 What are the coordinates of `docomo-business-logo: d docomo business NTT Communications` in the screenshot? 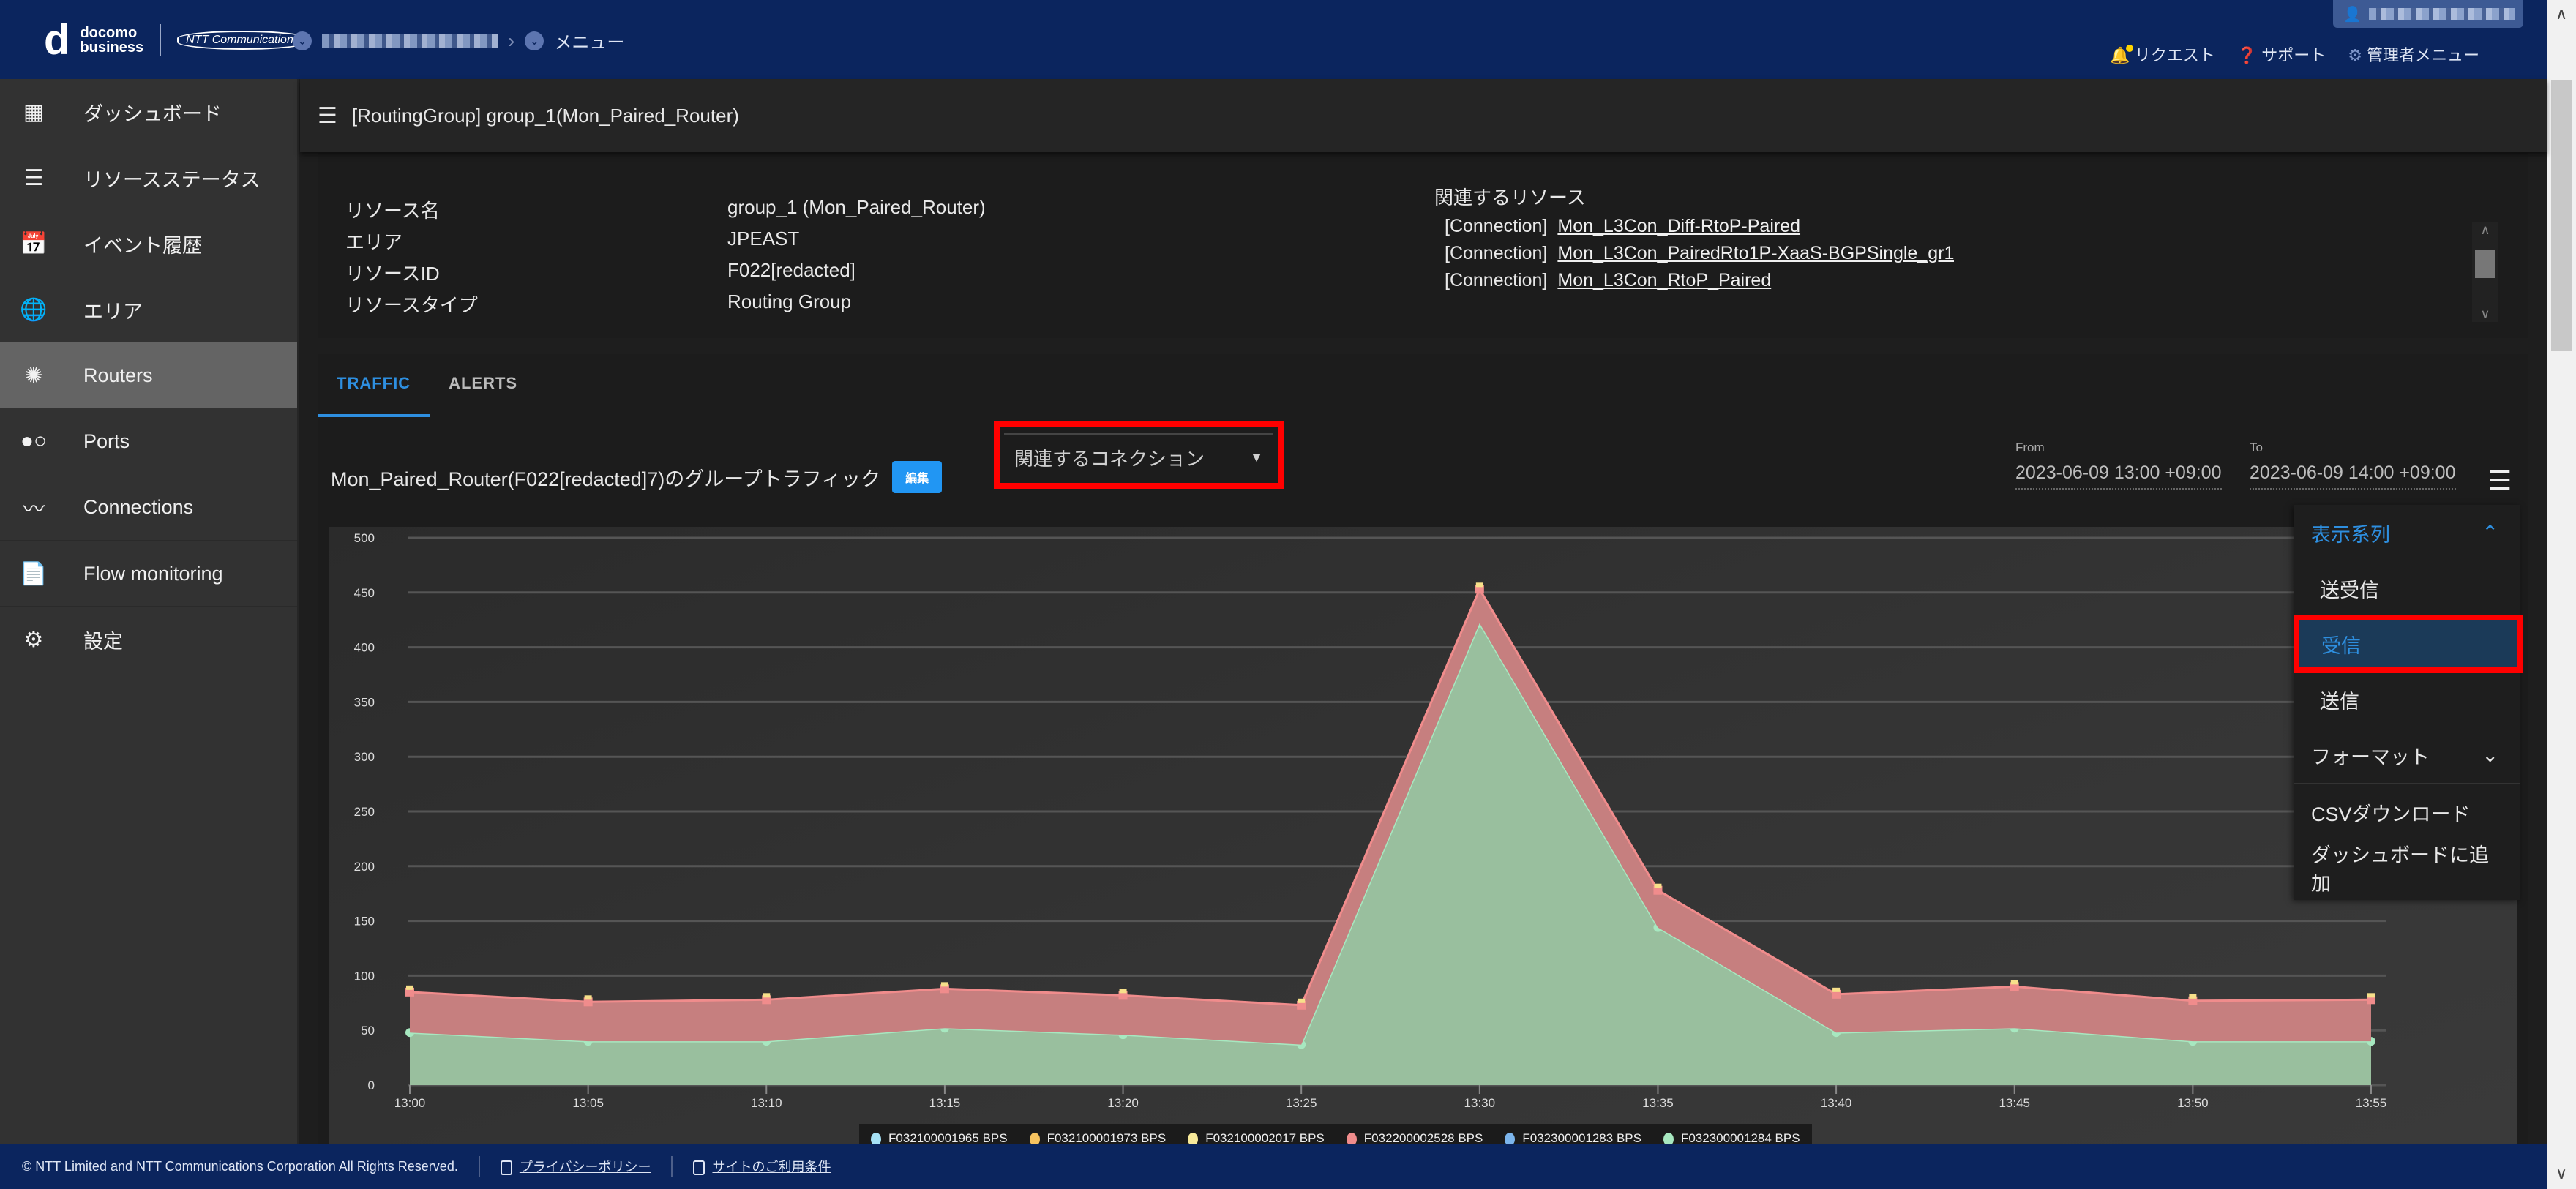 It's located at (176, 40).